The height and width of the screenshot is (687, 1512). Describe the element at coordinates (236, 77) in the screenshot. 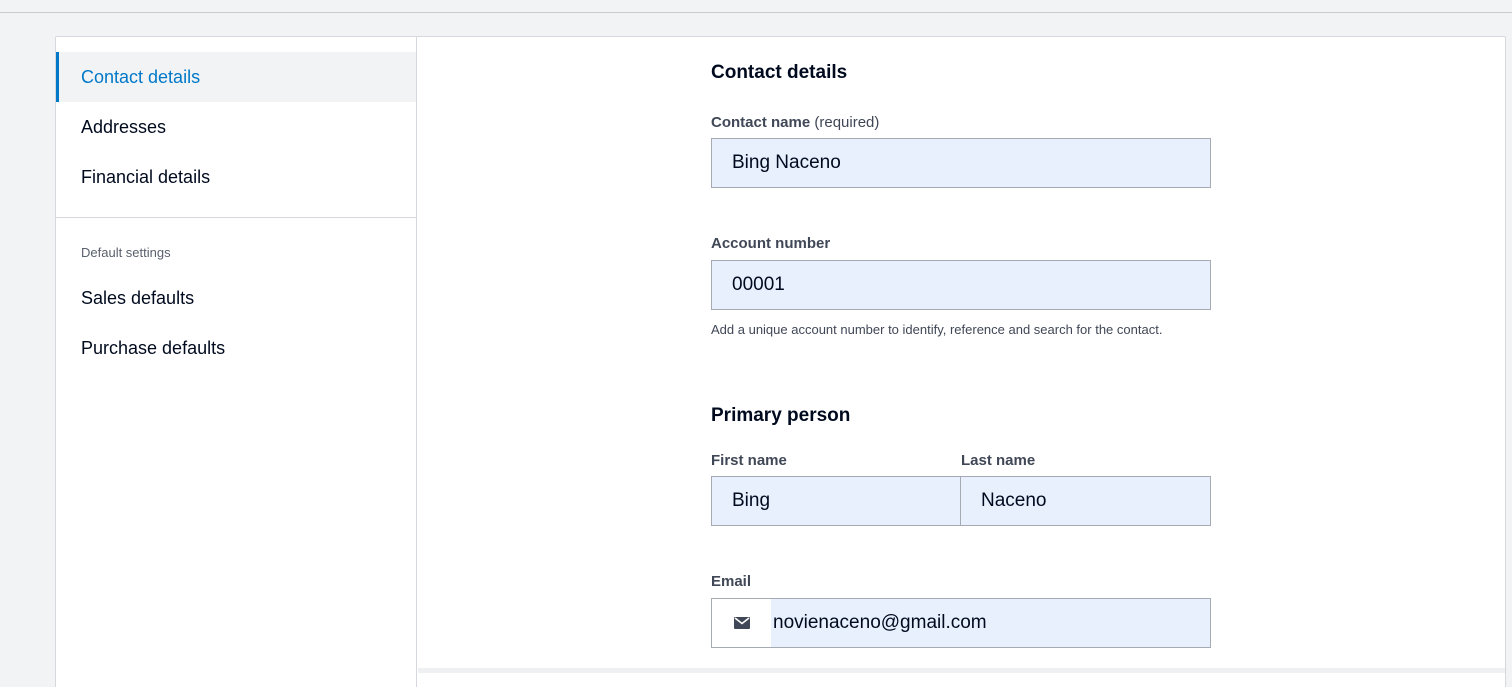

I see `nav-item-contact-details: Contact details` at that location.